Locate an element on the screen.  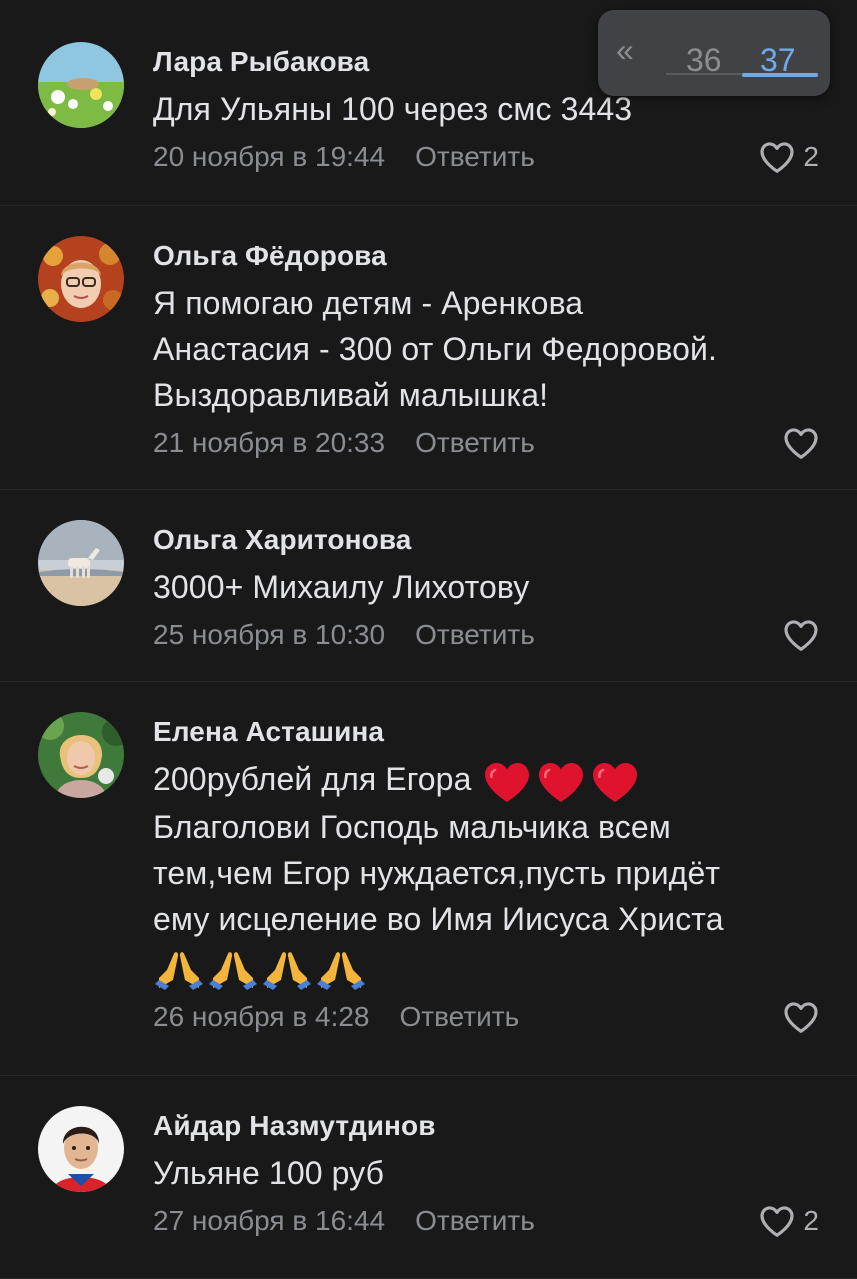
comment-meta: 20 ноября в 19:44 Ответить 2 is located at coordinates (486, 157).